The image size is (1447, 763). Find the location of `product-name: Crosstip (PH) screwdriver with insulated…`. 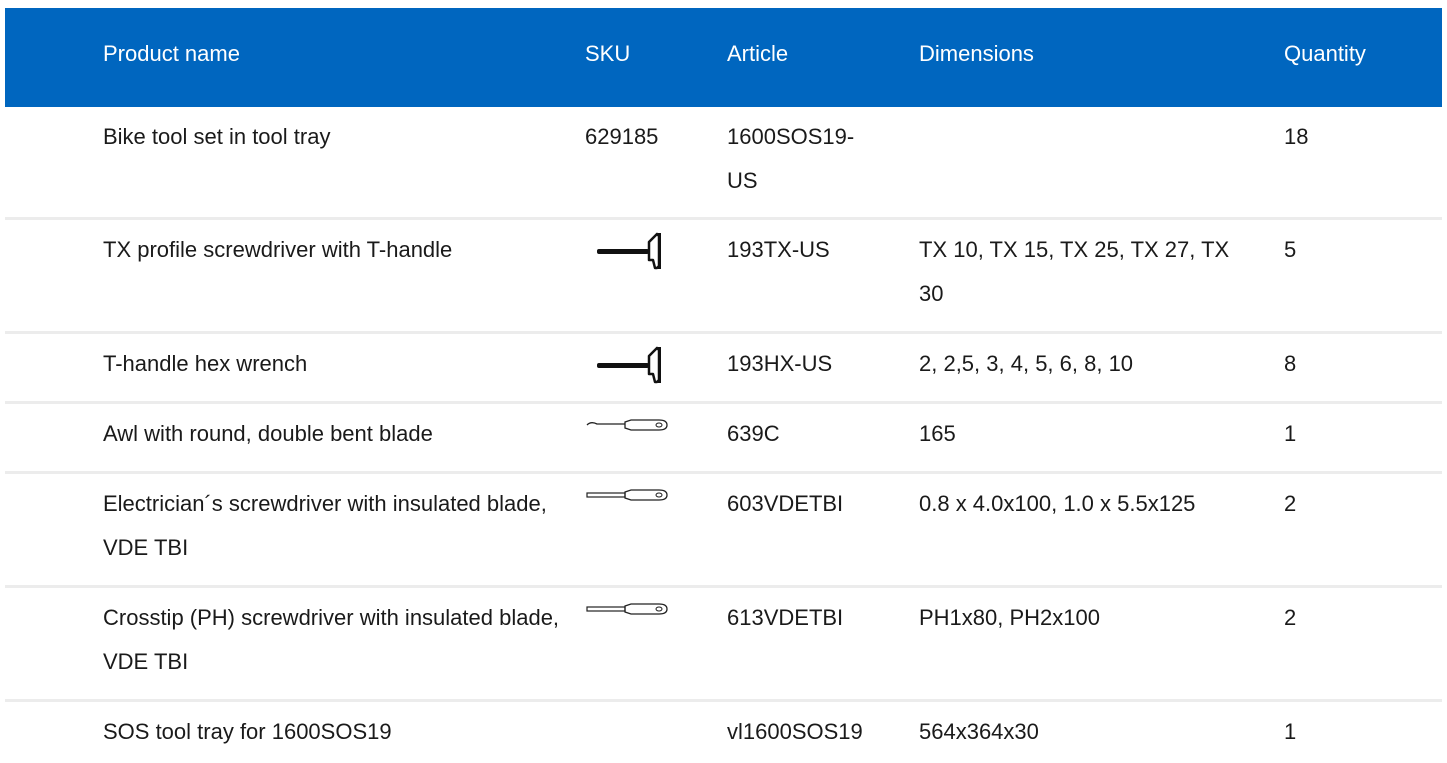

product-name: Crosstip (PH) screwdriver with insulated… is located at coordinates (338, 640).